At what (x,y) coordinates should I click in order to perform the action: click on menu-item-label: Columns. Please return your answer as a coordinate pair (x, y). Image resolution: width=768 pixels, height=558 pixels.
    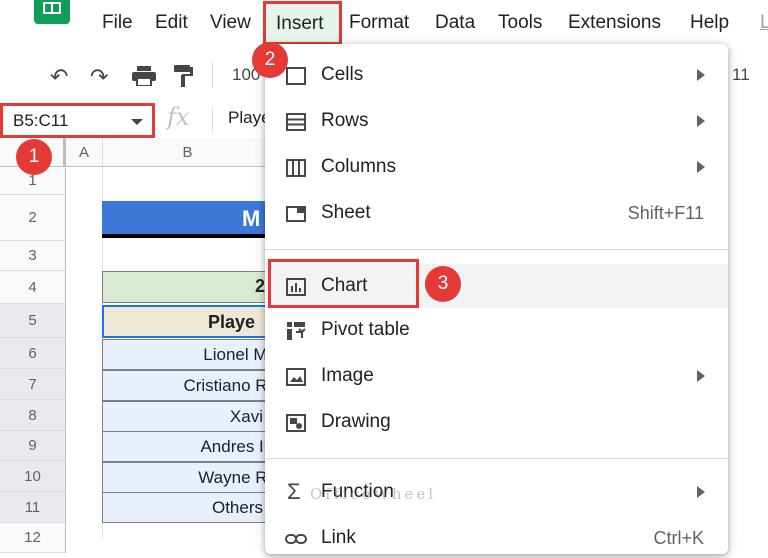
    Looking at the image, I should click on (358, 166).